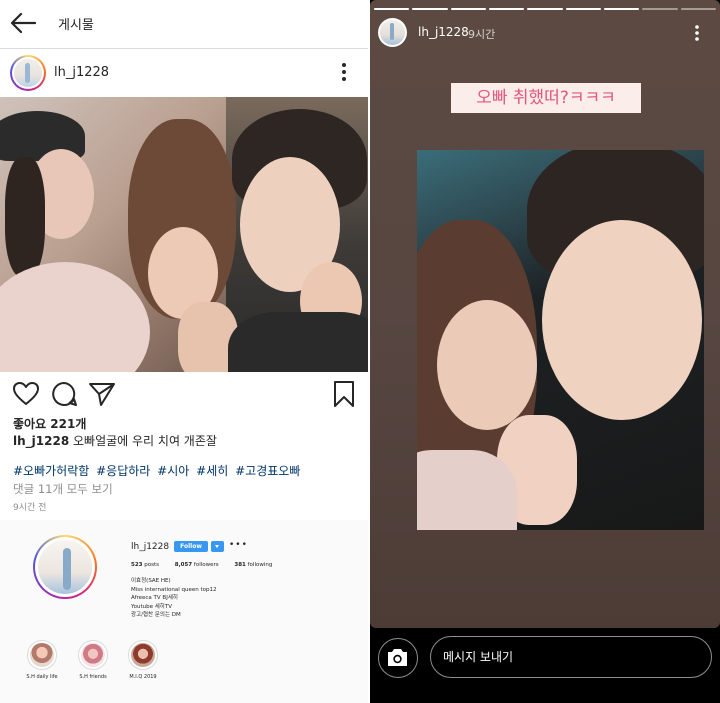 The width and height of the screenshot is (720, 703). I want to click on person-left-hair, so click(25, 217).